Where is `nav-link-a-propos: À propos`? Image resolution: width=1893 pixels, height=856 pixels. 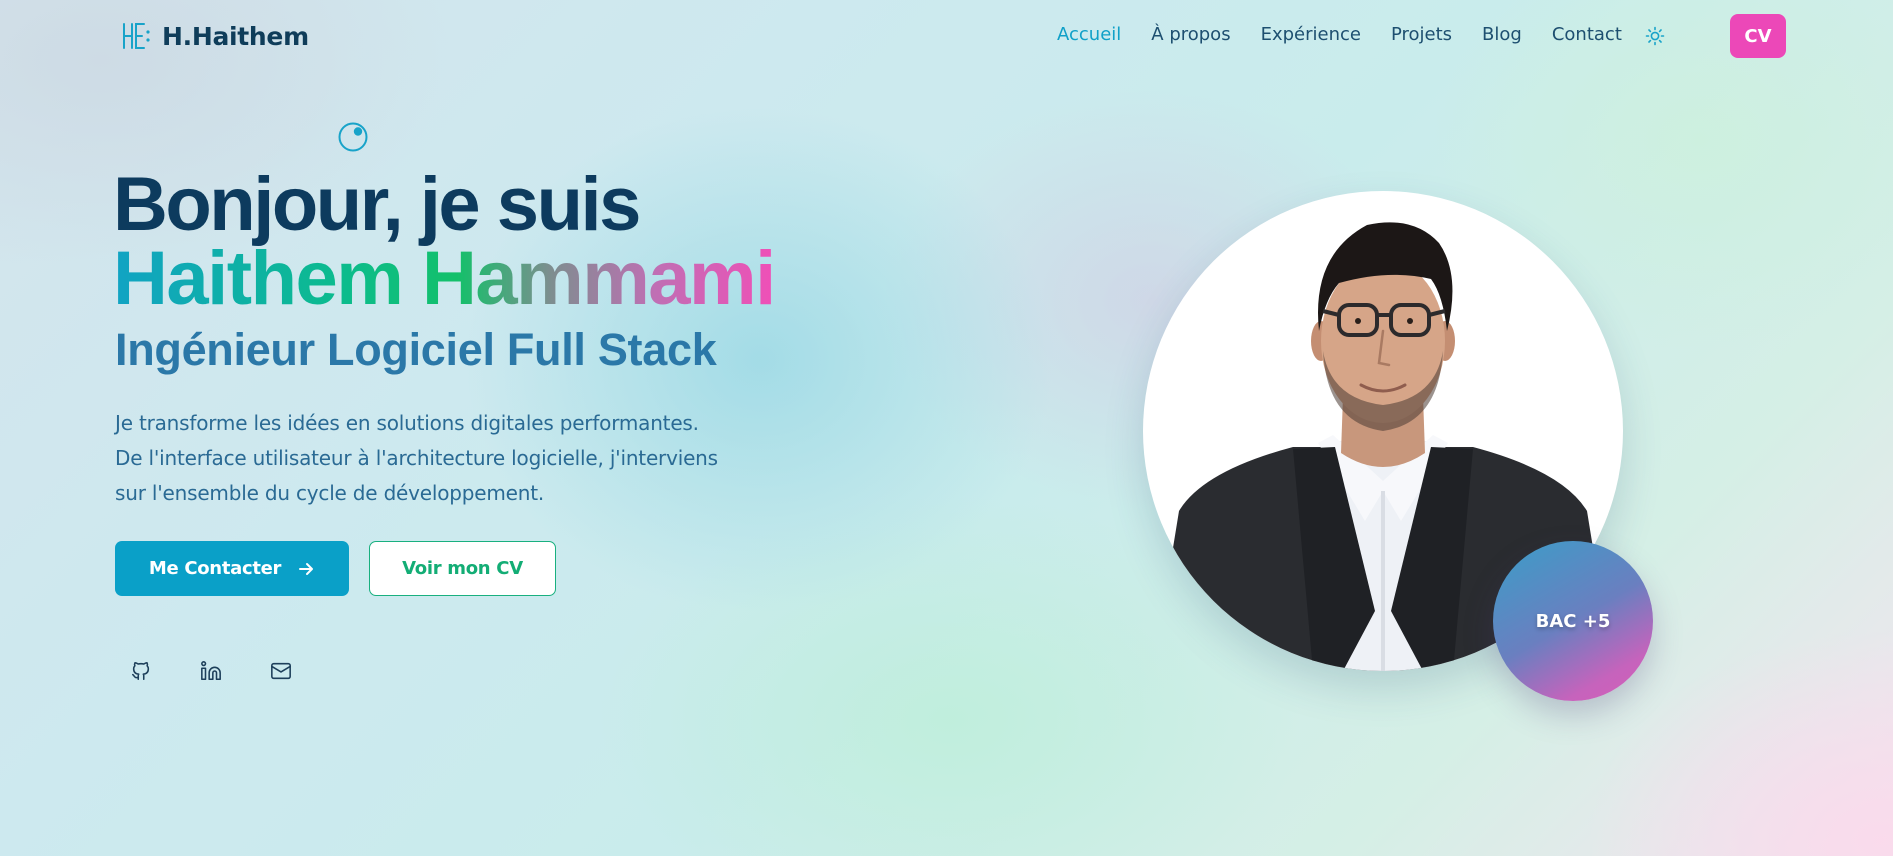 nav-link-a-propos: À propos is located at coordinates (1190, 34).